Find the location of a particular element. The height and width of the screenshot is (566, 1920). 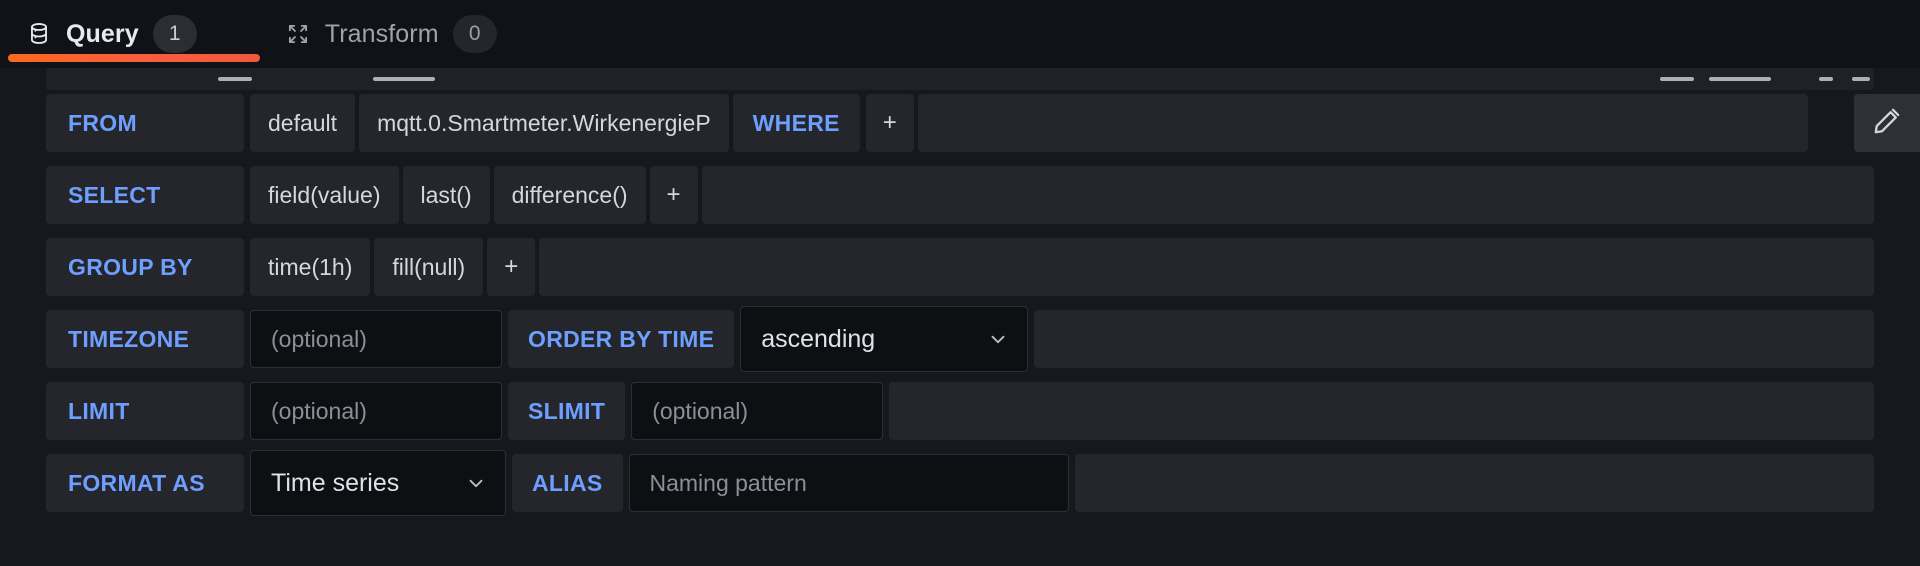

select-row-filler is located at coordinates (1287, 195).